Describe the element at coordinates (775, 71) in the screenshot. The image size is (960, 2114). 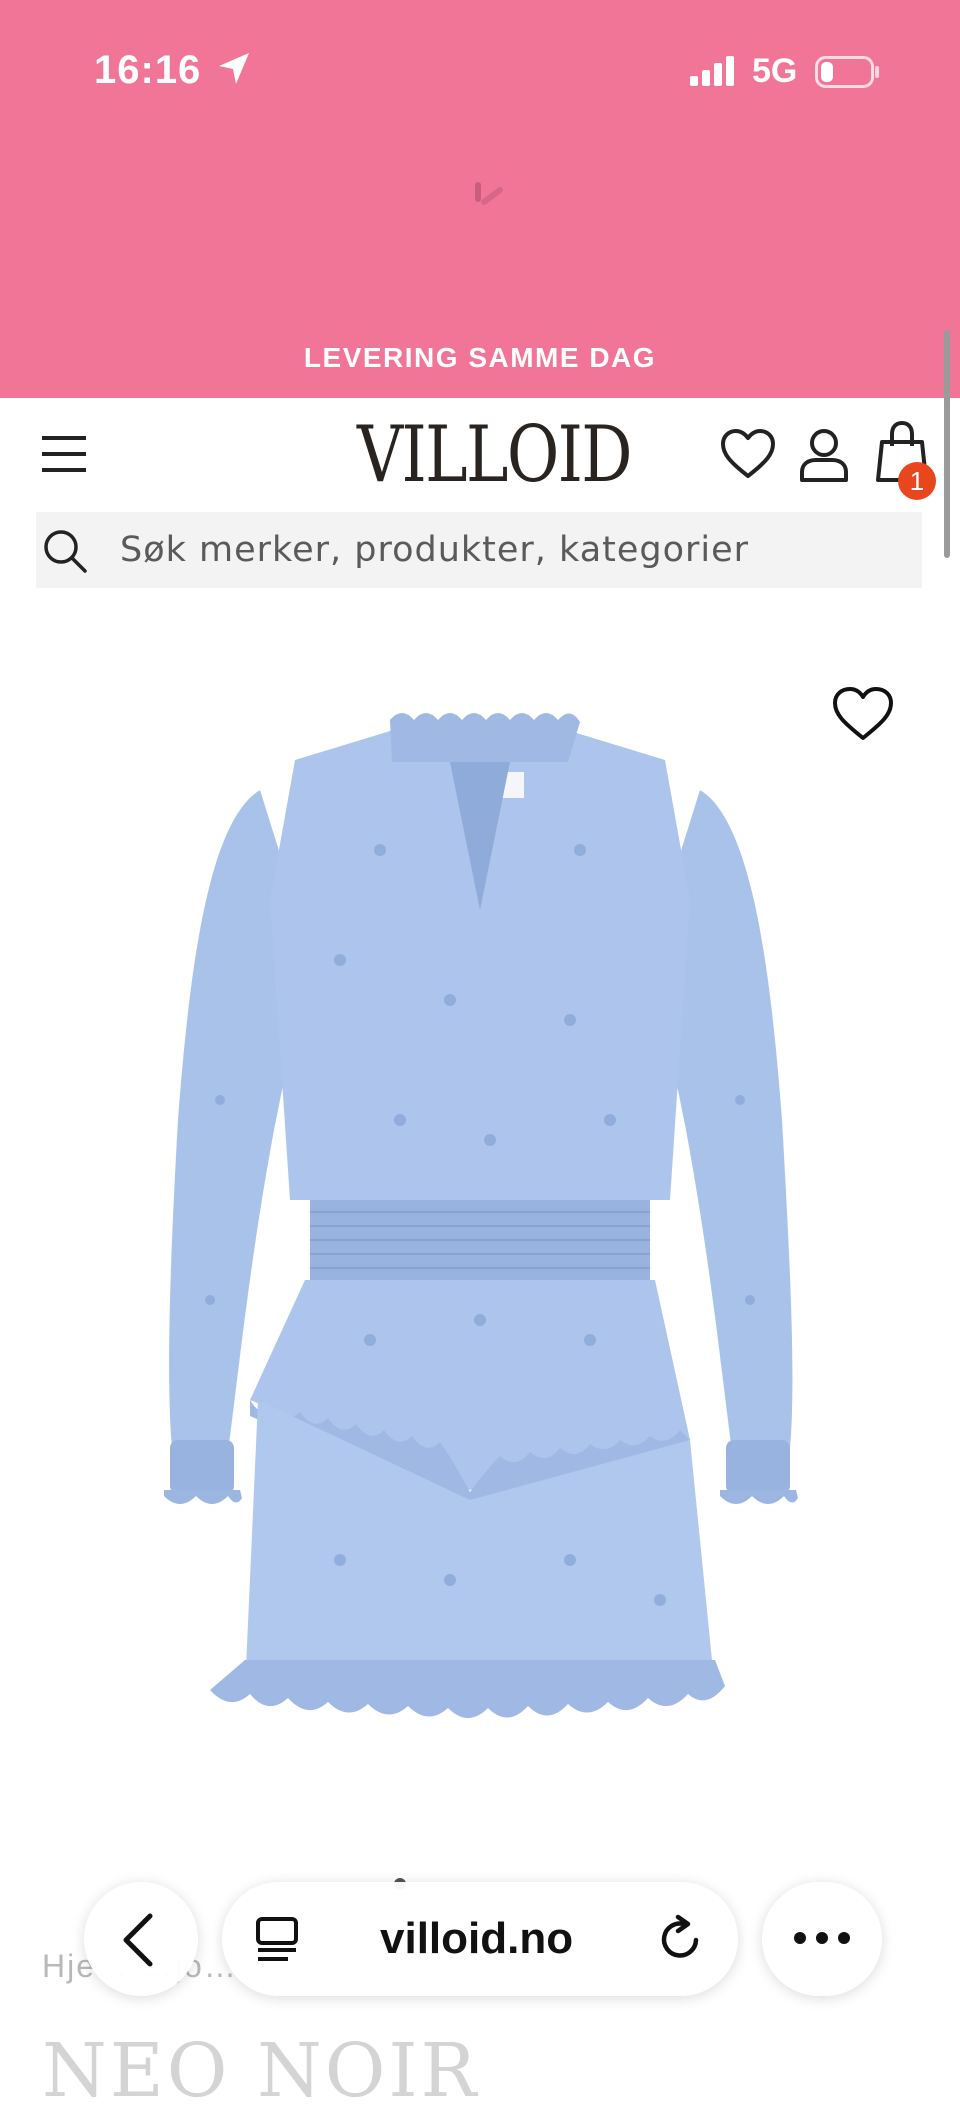
I see `network-label: 5G` at that location.